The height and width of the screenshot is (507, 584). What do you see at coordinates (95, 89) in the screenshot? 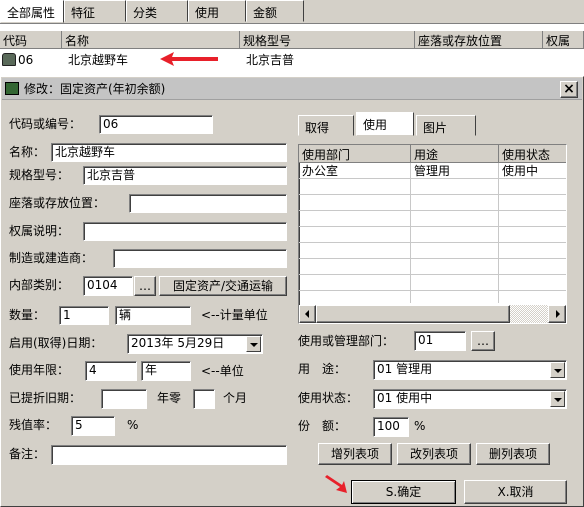
I see `dialog-title: 修改：固定资产(年初余额)` at bounding box center [95, 89].